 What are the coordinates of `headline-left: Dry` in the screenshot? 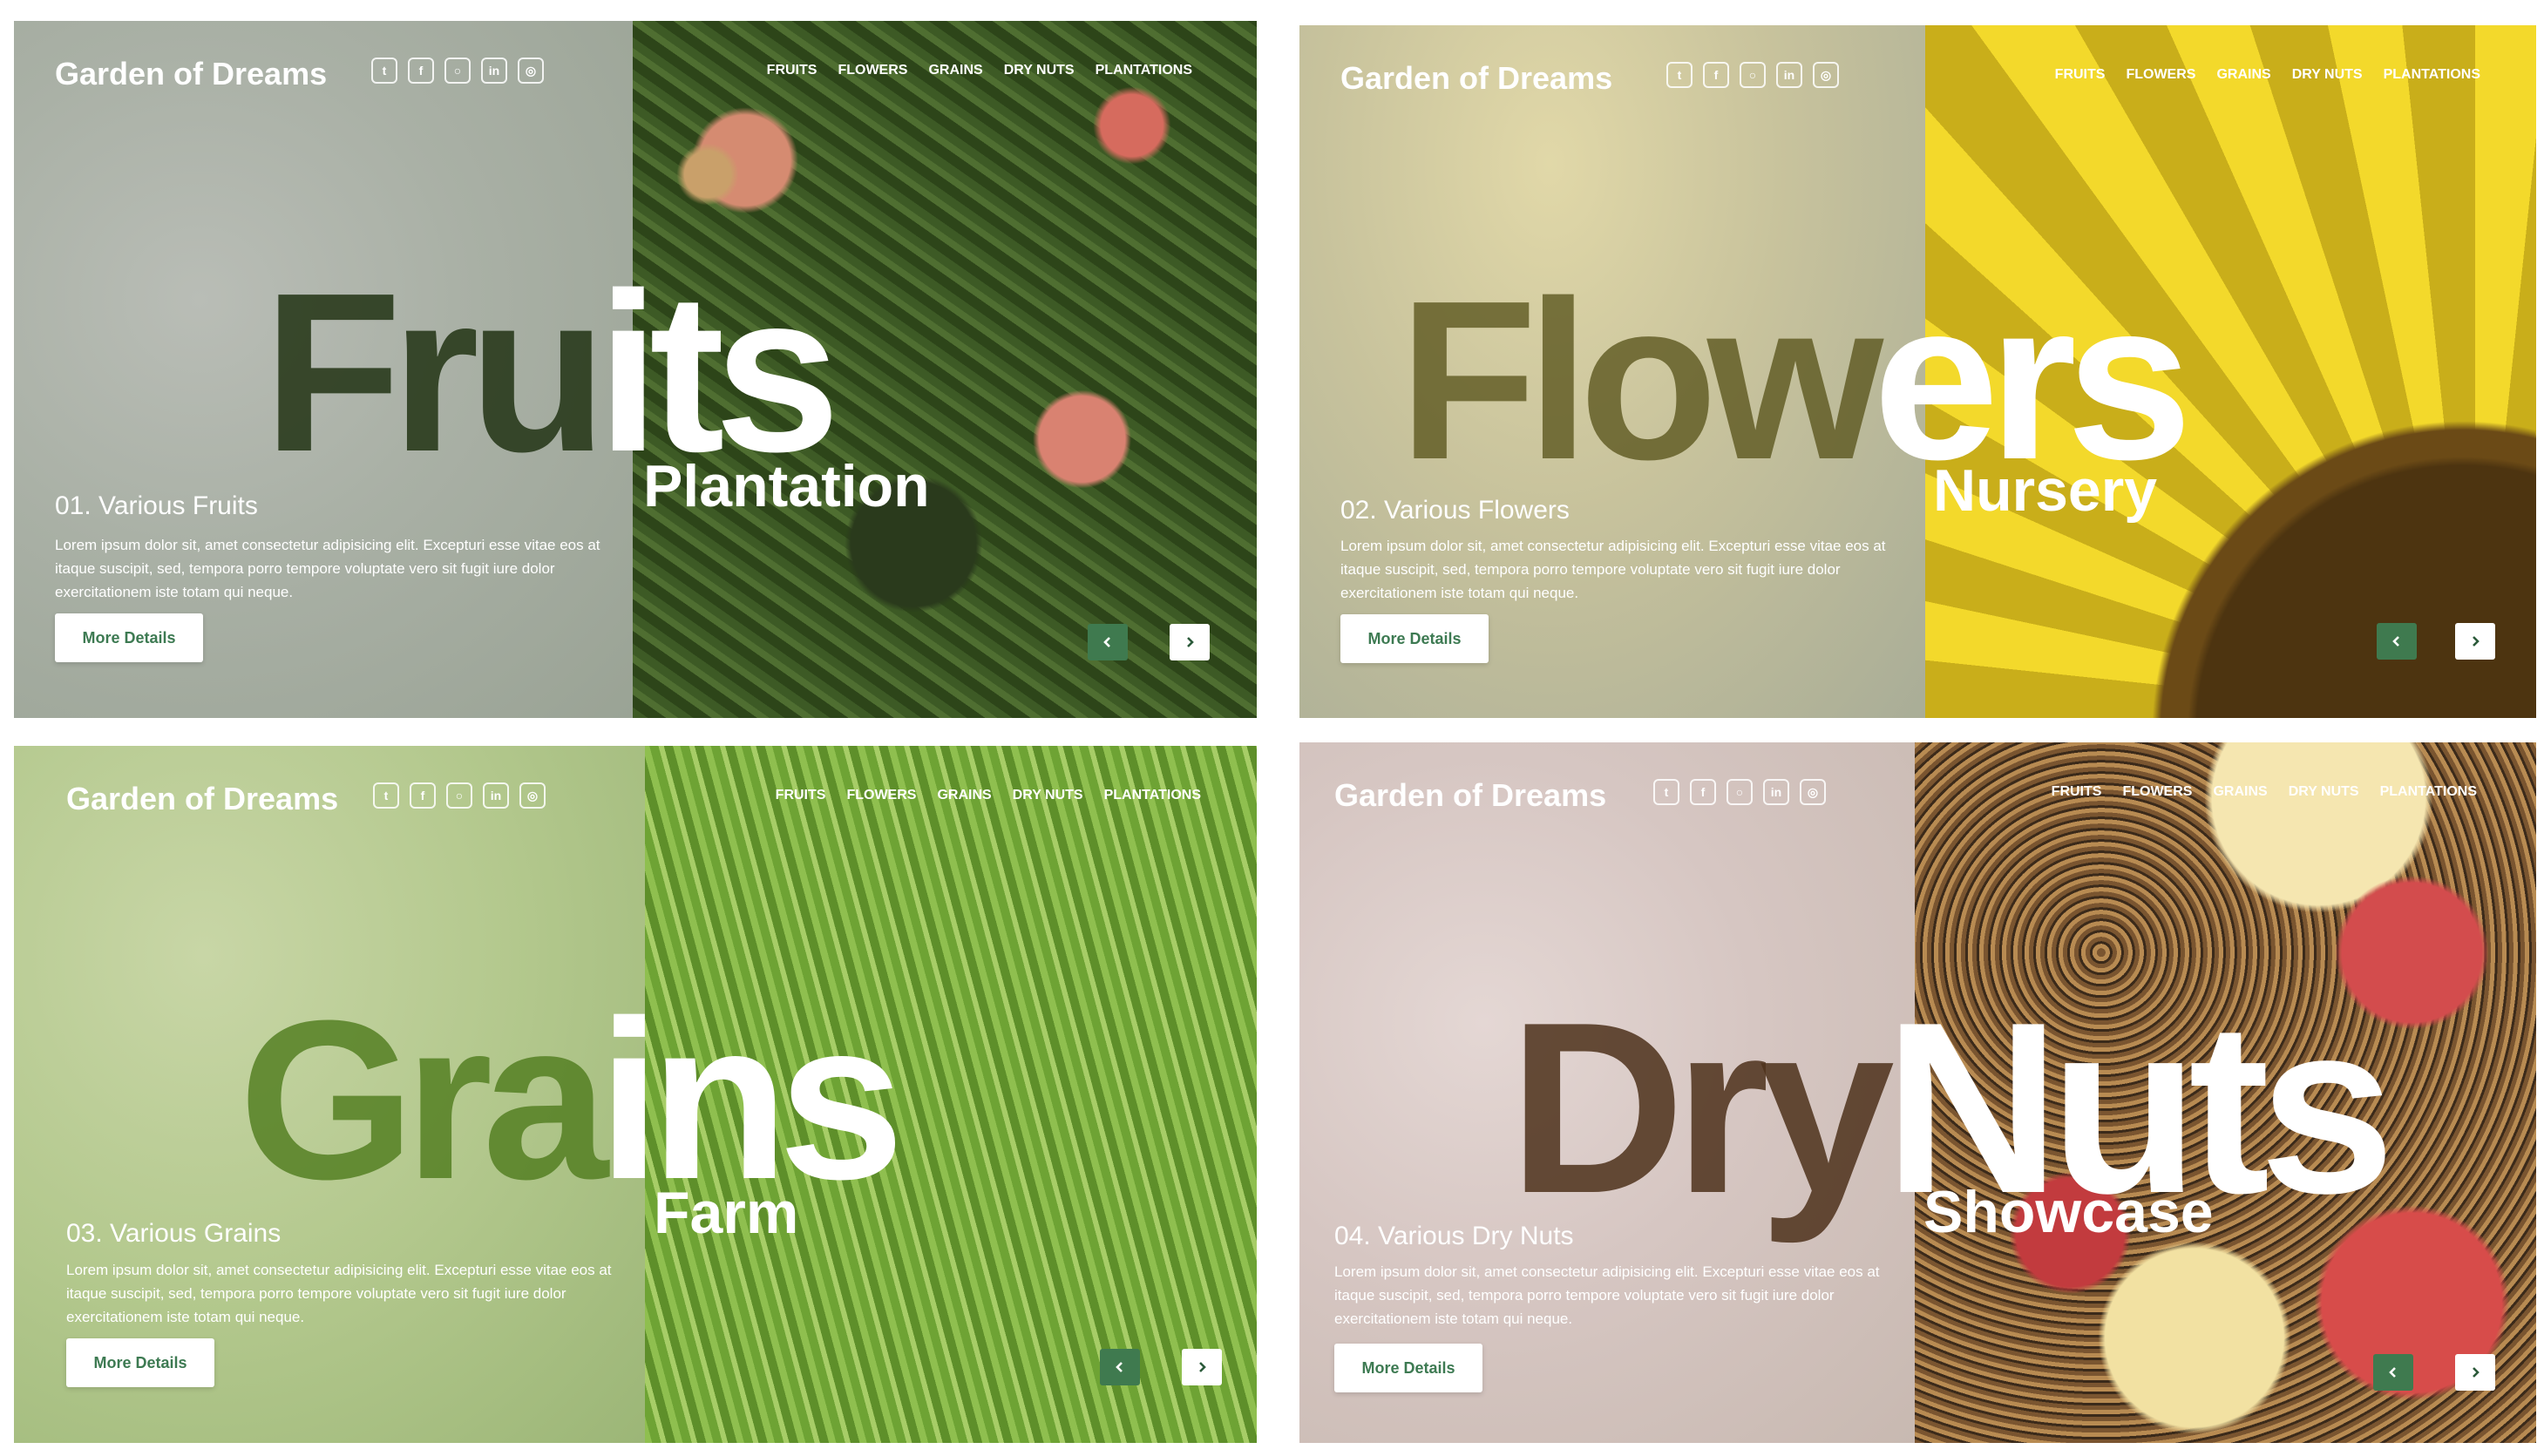 It's located at (1702, 1108).